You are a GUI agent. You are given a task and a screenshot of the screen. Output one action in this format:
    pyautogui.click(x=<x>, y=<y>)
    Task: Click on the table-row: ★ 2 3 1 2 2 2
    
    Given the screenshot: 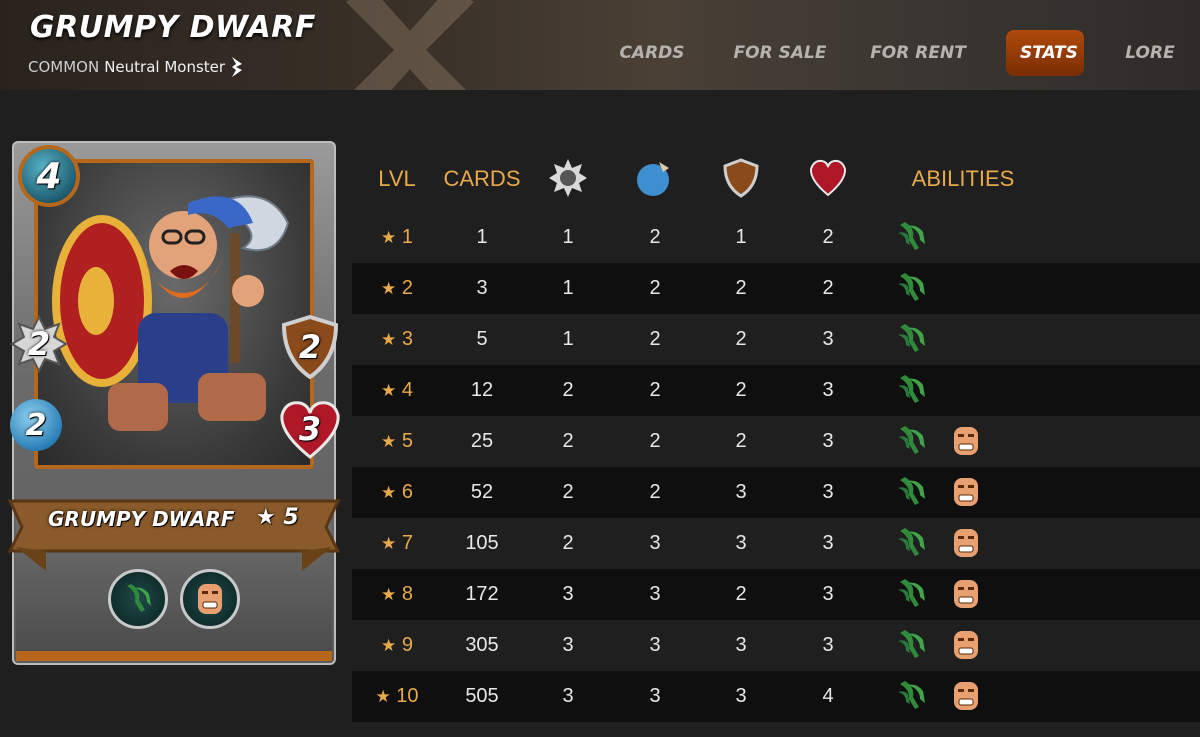 What is the action you would take?
    pyautogui.click(x=776, y=288)
    